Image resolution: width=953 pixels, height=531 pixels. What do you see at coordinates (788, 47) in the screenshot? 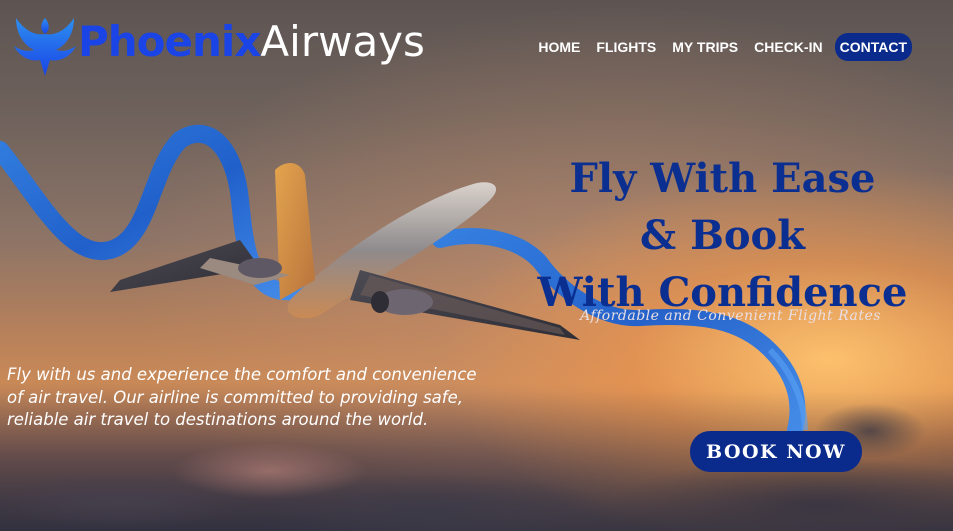
I see `nav-check-in: CHECK-IN` at bounding box center [788, 47].